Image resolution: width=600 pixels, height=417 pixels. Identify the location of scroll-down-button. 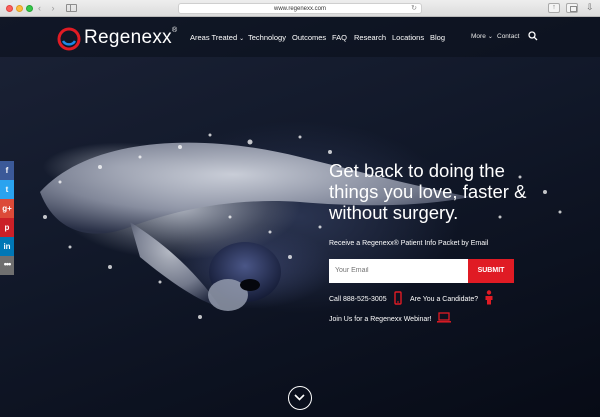
(300, 398).